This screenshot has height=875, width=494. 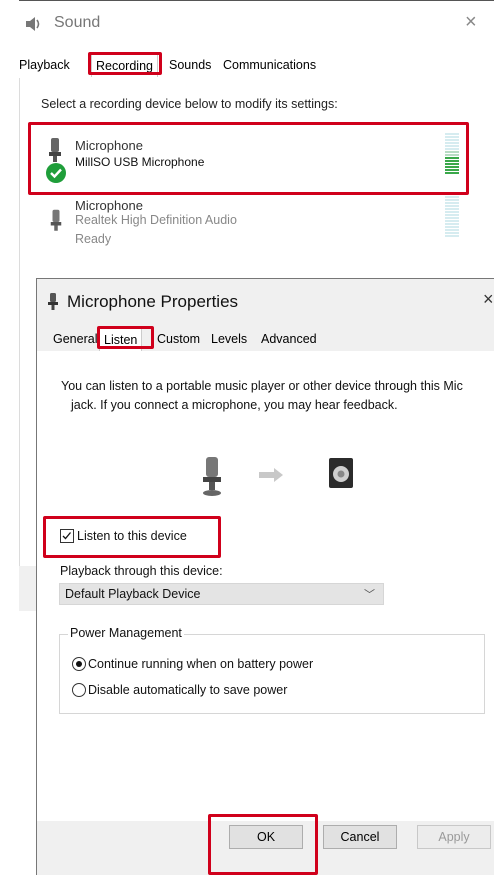 I want to click on highlight-recording-tab, so click(x=125, y=63).